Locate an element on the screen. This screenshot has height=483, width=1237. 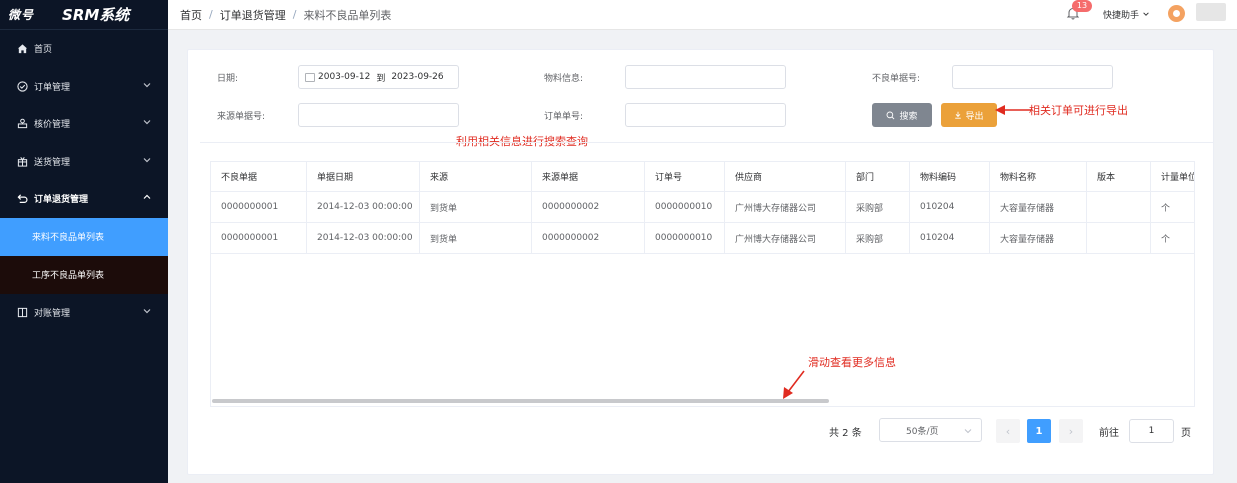
check-circle-icon is located at coordinates (22, 86).